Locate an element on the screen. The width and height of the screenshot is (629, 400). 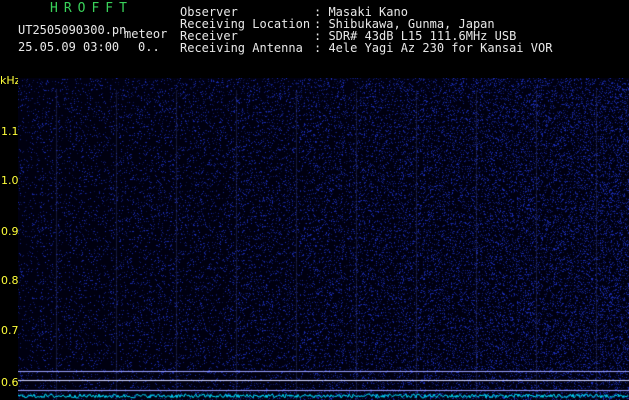
detection-tag: meteor is located at coordinates (146, 34).